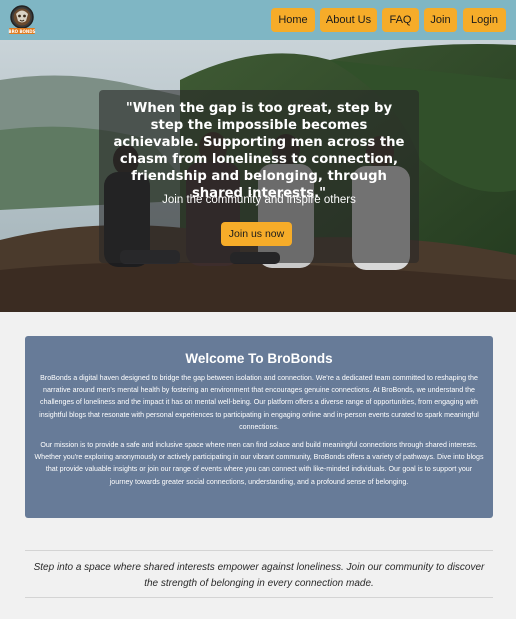 The width and height of the screenshot is (516, 619). I want to click on join-us-now-button: Join us now, so click(256, 234).